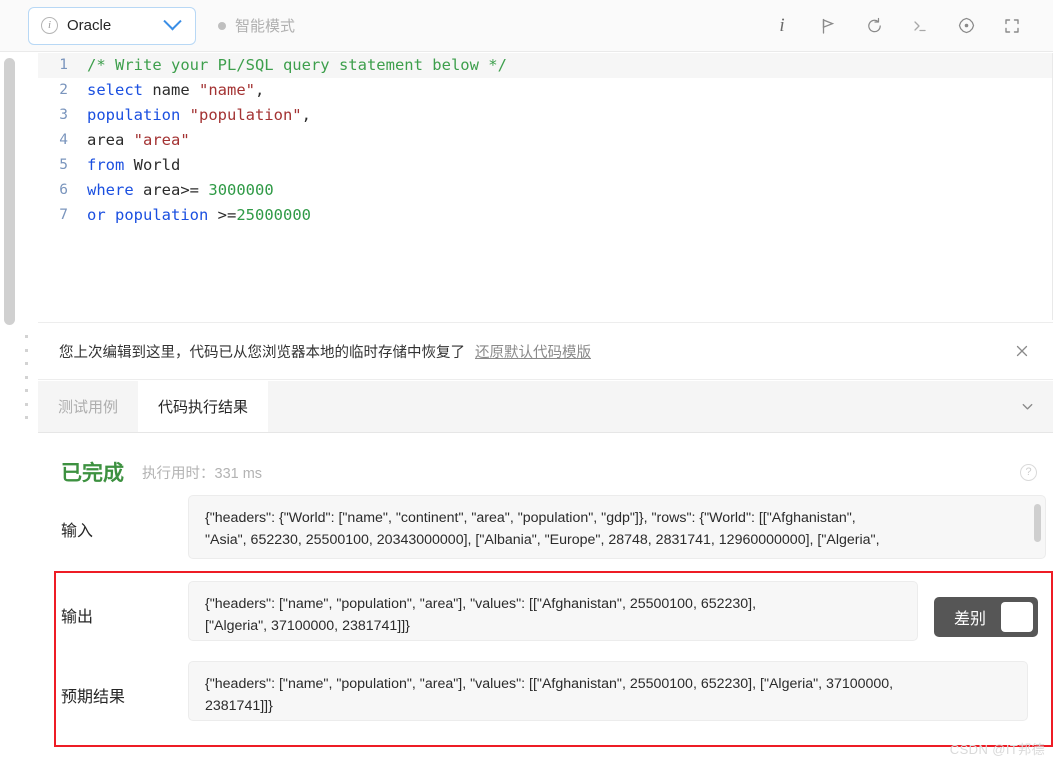  Describe the element at coordinates (63, 90) in the screenshot. I see `line-number: 2` at that location.